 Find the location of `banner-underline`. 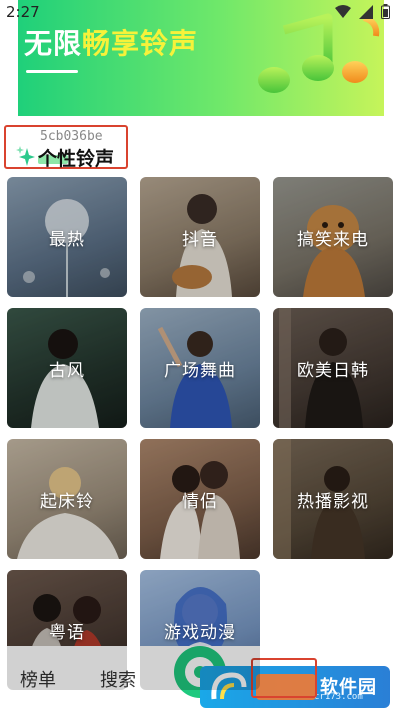

banner-underline is located at coordinates (52, 71).